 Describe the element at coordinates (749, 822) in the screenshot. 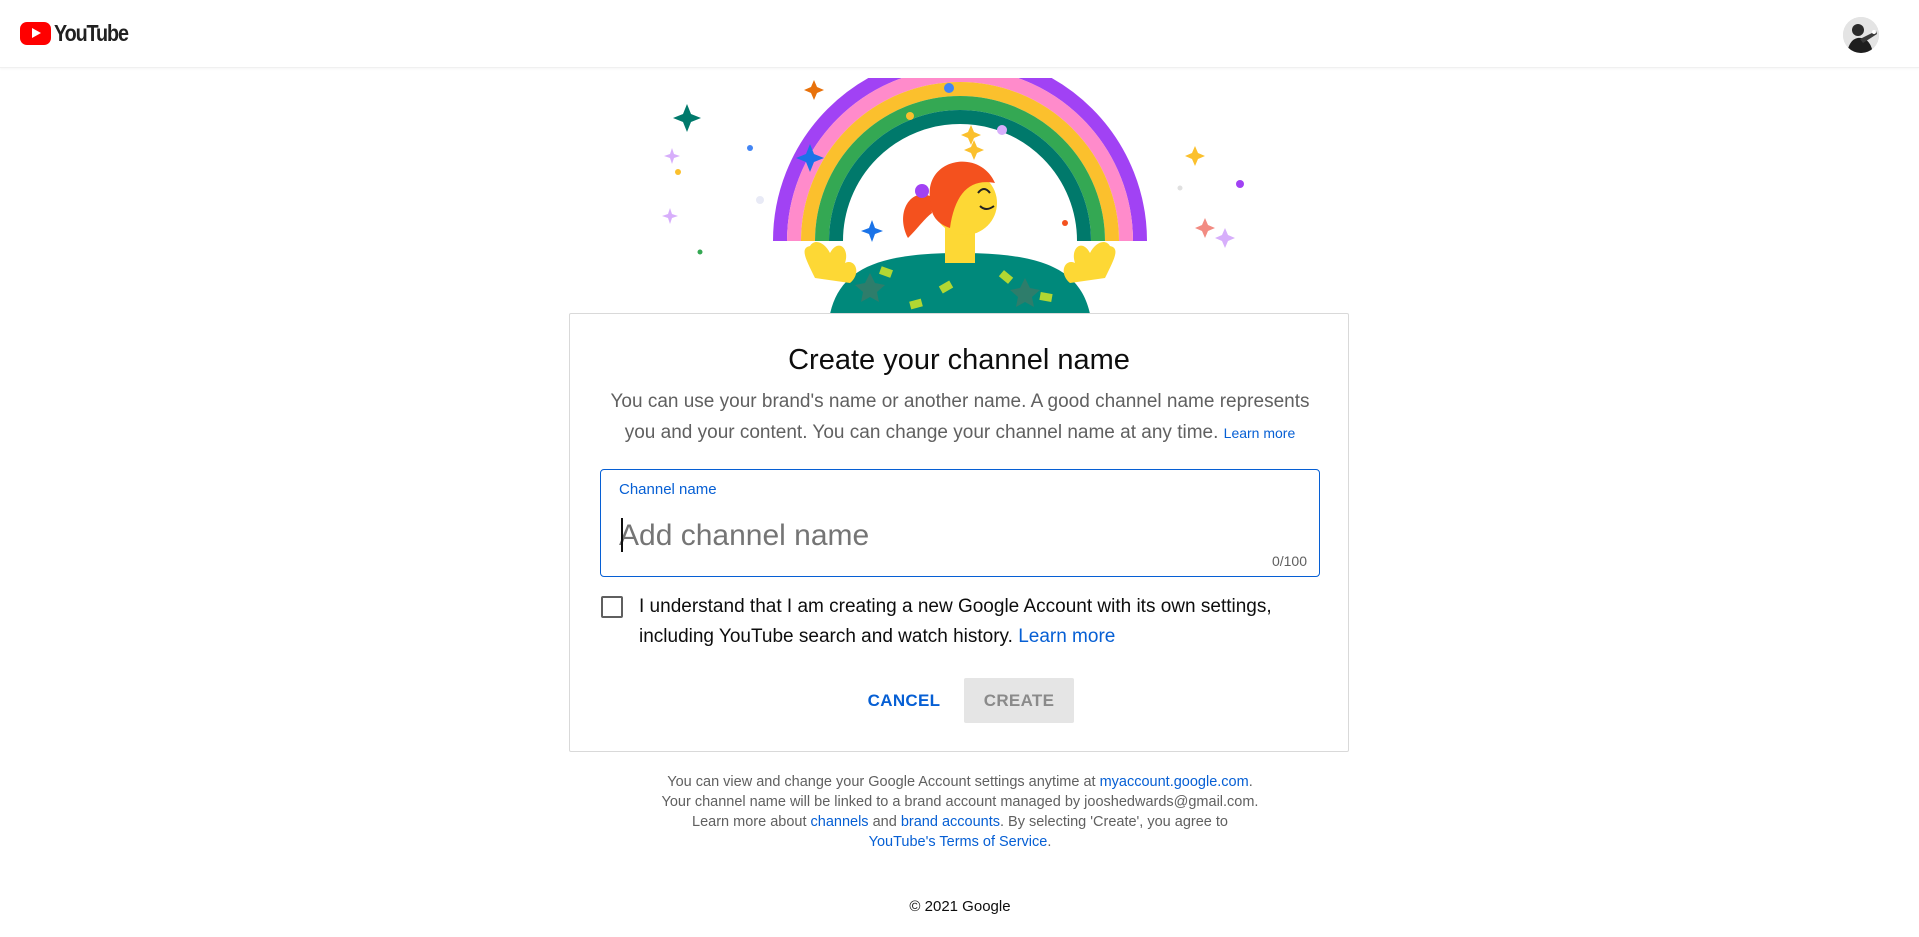

I see `footer-line-3-a: Learn more about` at that location.